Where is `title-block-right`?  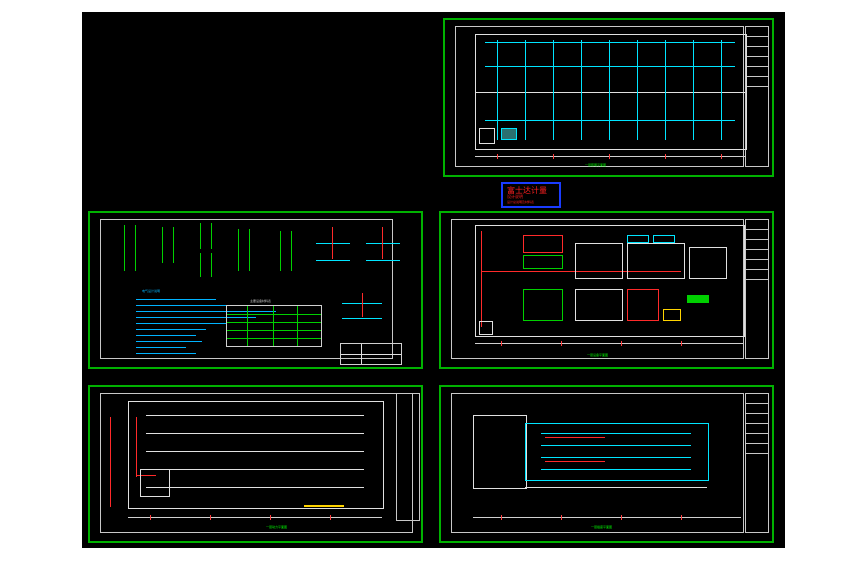 title-block-right is located at coordinates (408, 457).